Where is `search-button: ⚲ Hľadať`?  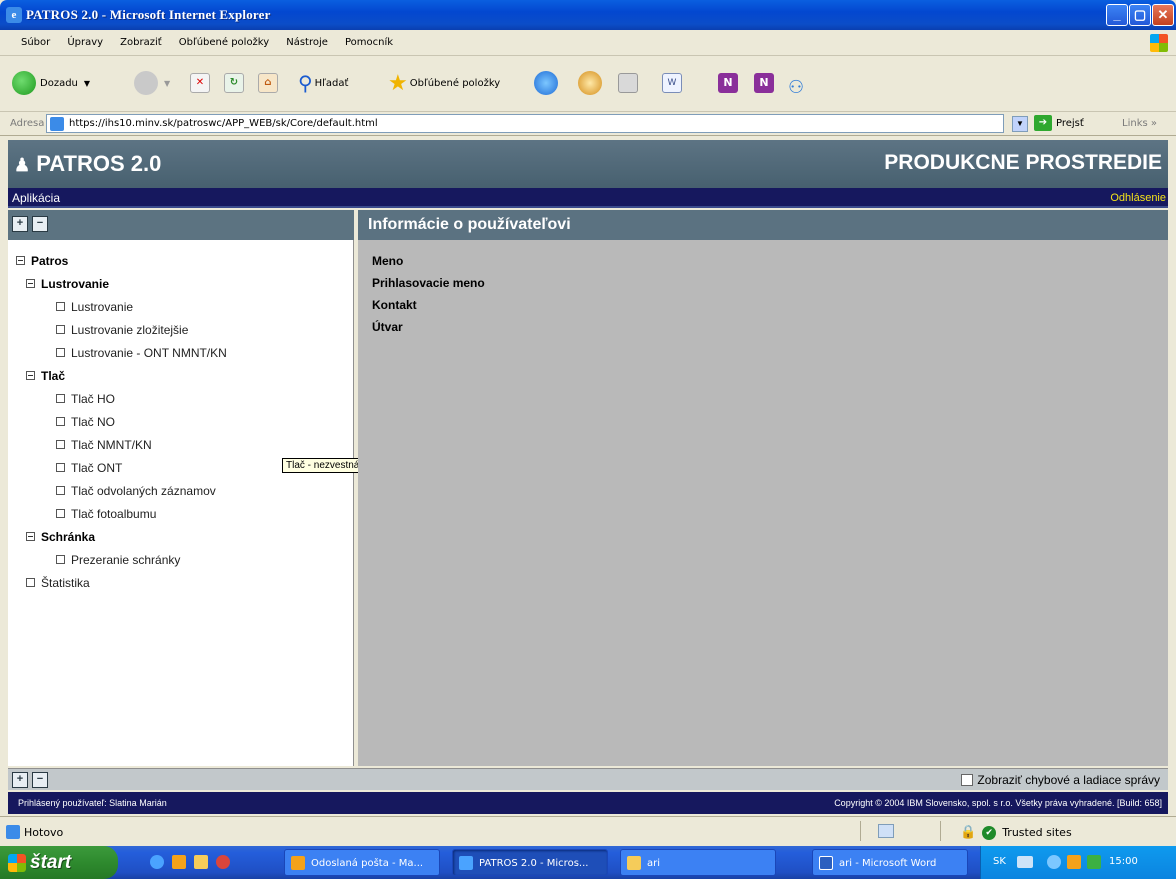 search-button: ⚲ Hľadať is located at coordinates (323, 83).